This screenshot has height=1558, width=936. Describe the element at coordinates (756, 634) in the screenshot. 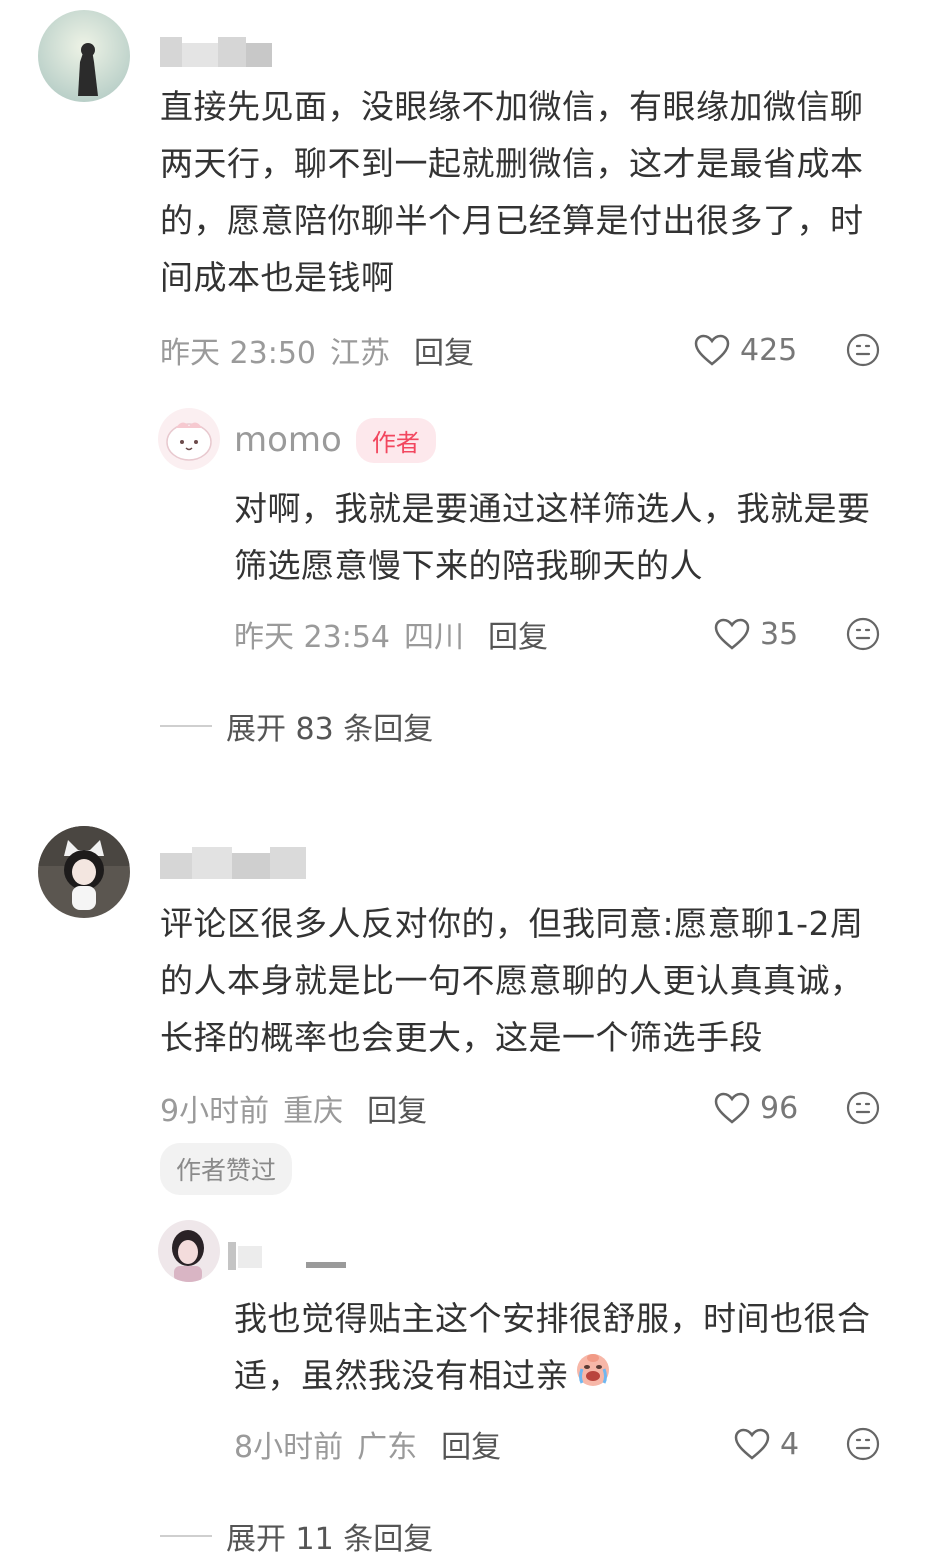

I see `reply-1-like-button: 35` at that location.